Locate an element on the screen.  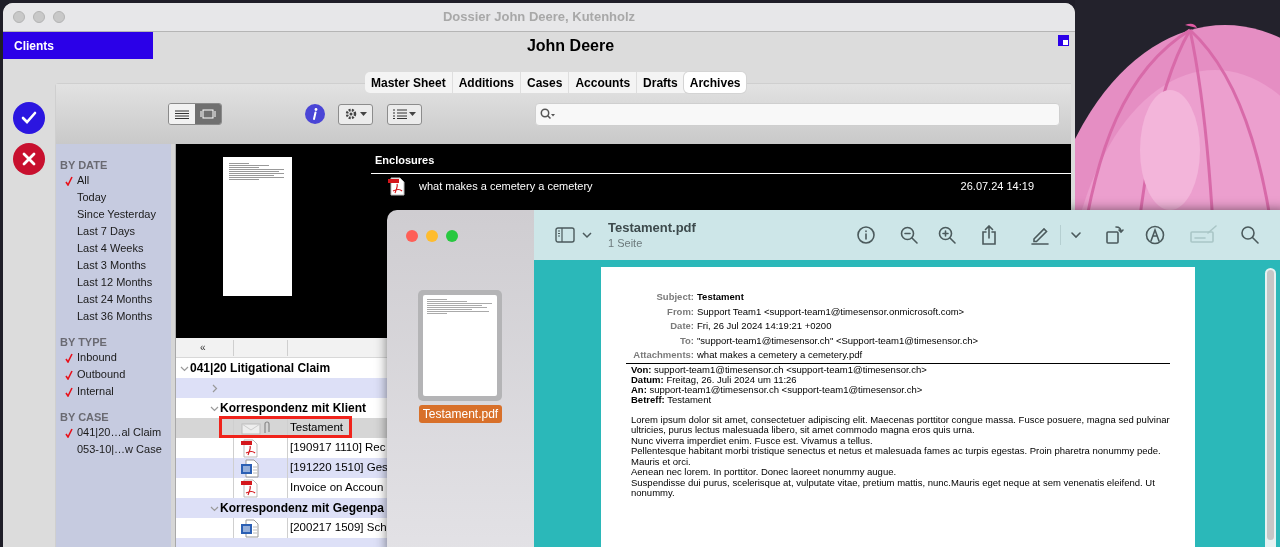
filter-item: Last 7 Days is located at coordinates (115, 231).